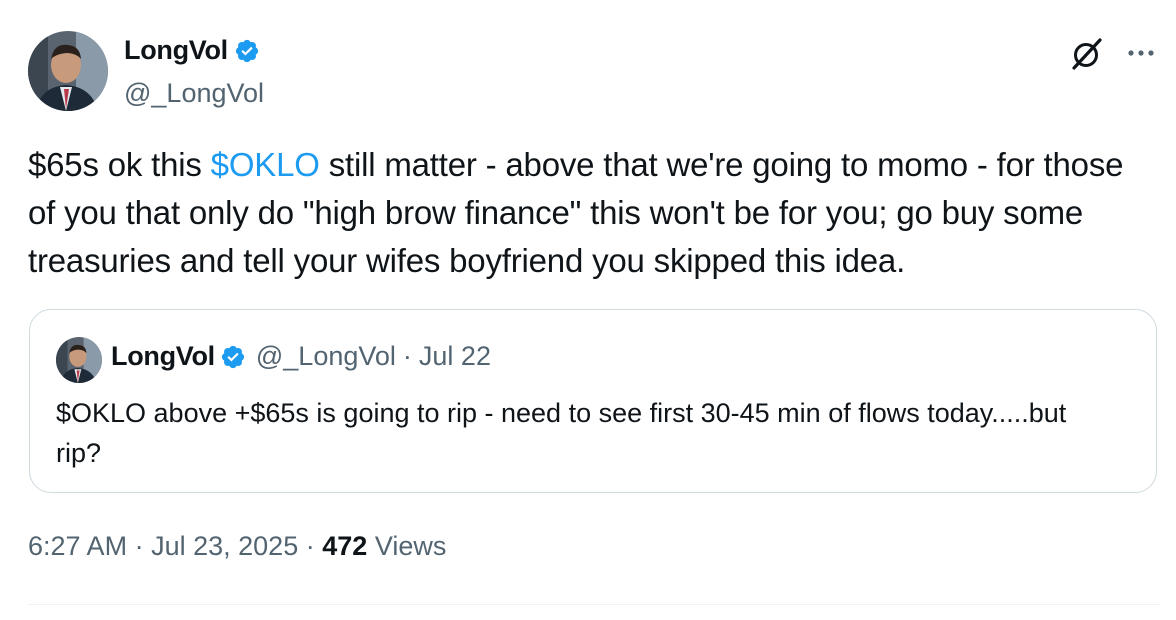 The height and width of the screenshot is (620, 1176). I want to click on grok-icon, so click(1087, 54).